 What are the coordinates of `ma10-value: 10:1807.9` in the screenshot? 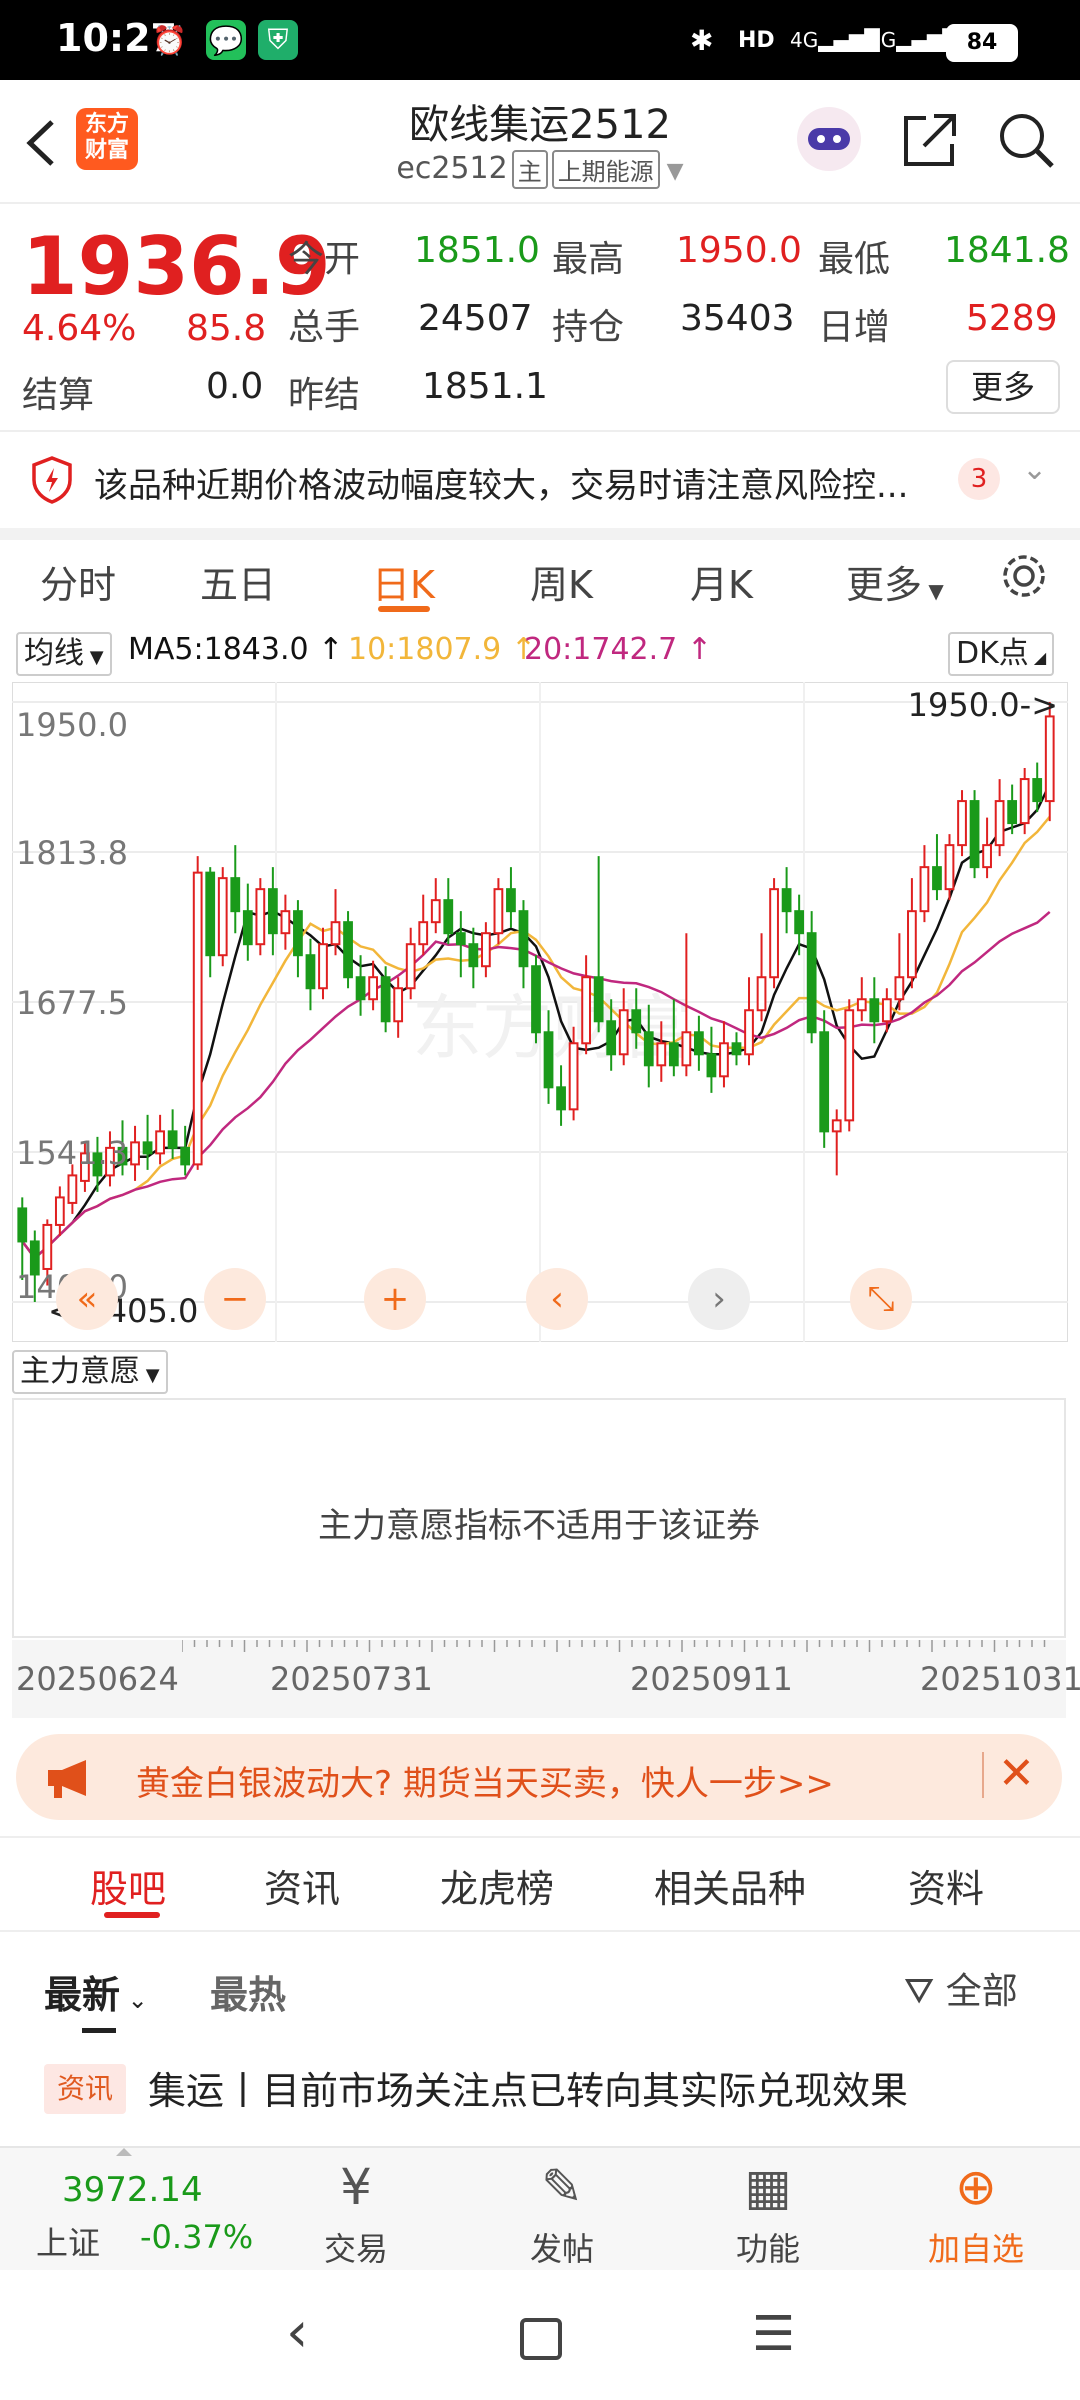 It's located at (425, 649).